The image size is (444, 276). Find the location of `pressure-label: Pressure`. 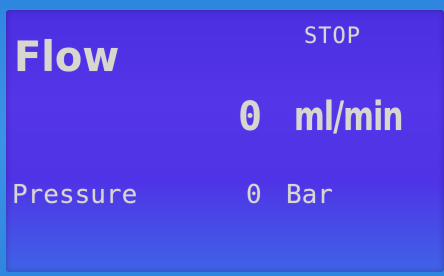

pressure-label: Pressure is located at coordinates (75, 195).